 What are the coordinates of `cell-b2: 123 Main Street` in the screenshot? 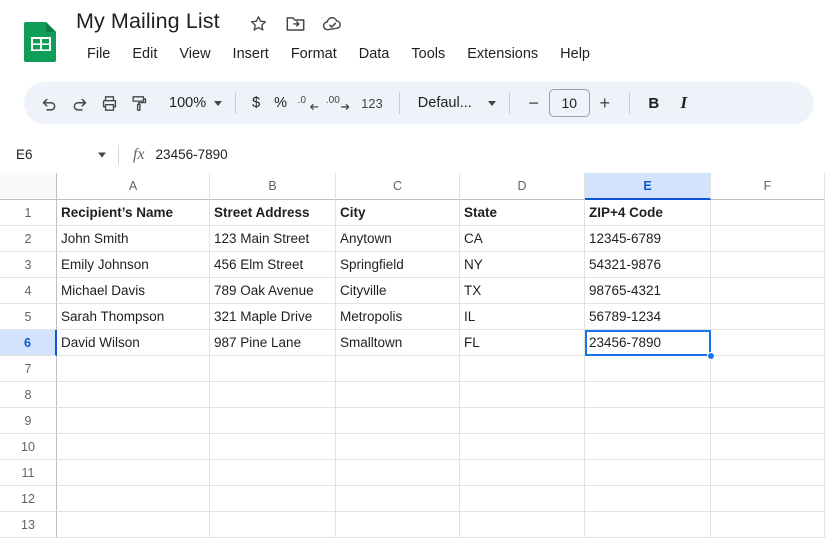 It's located at (273, 239).